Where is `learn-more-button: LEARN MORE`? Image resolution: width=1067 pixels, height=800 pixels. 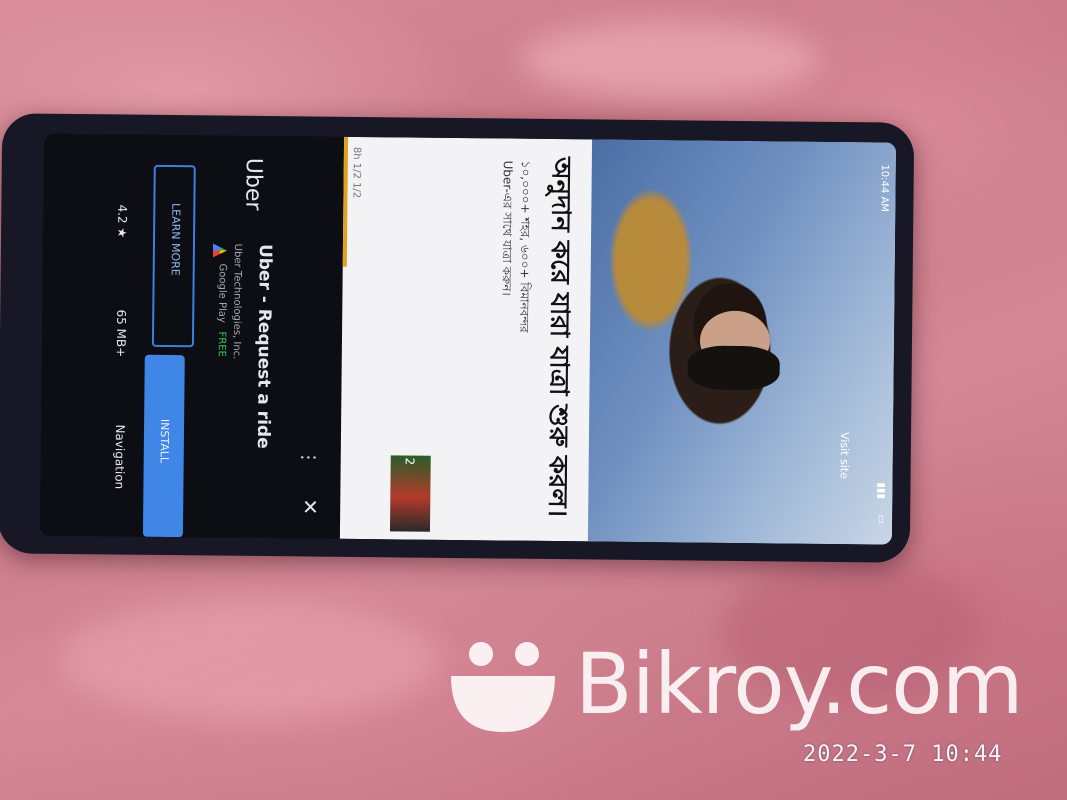
learn-more-button: LEARN MORE is located at coordinates (173, 256).